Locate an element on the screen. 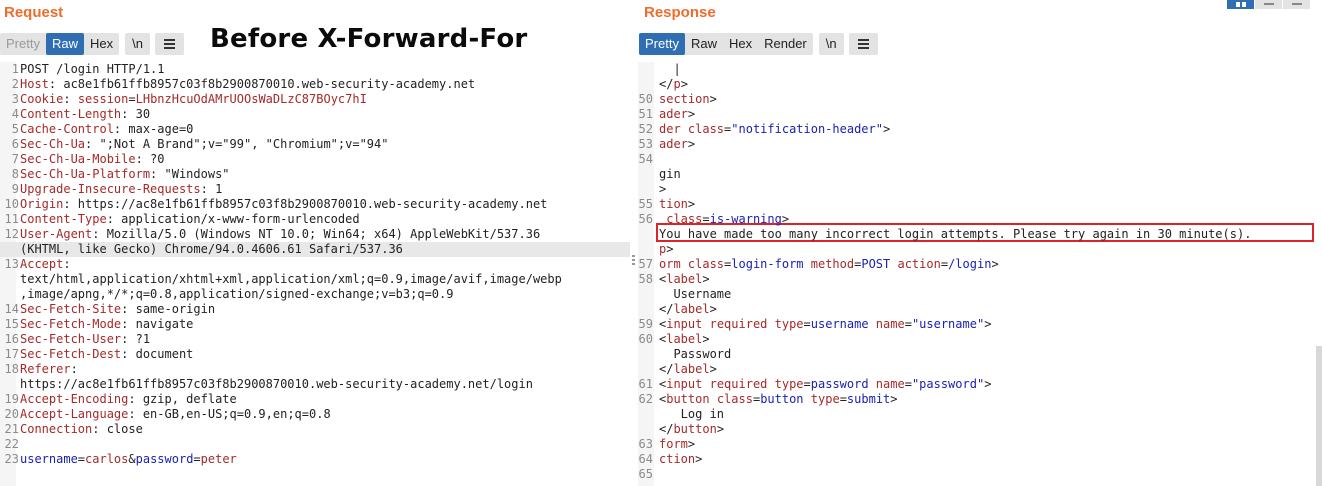 This screenshot has width=1322, height=486. response-token: ader is located at coordinates (673, 144).